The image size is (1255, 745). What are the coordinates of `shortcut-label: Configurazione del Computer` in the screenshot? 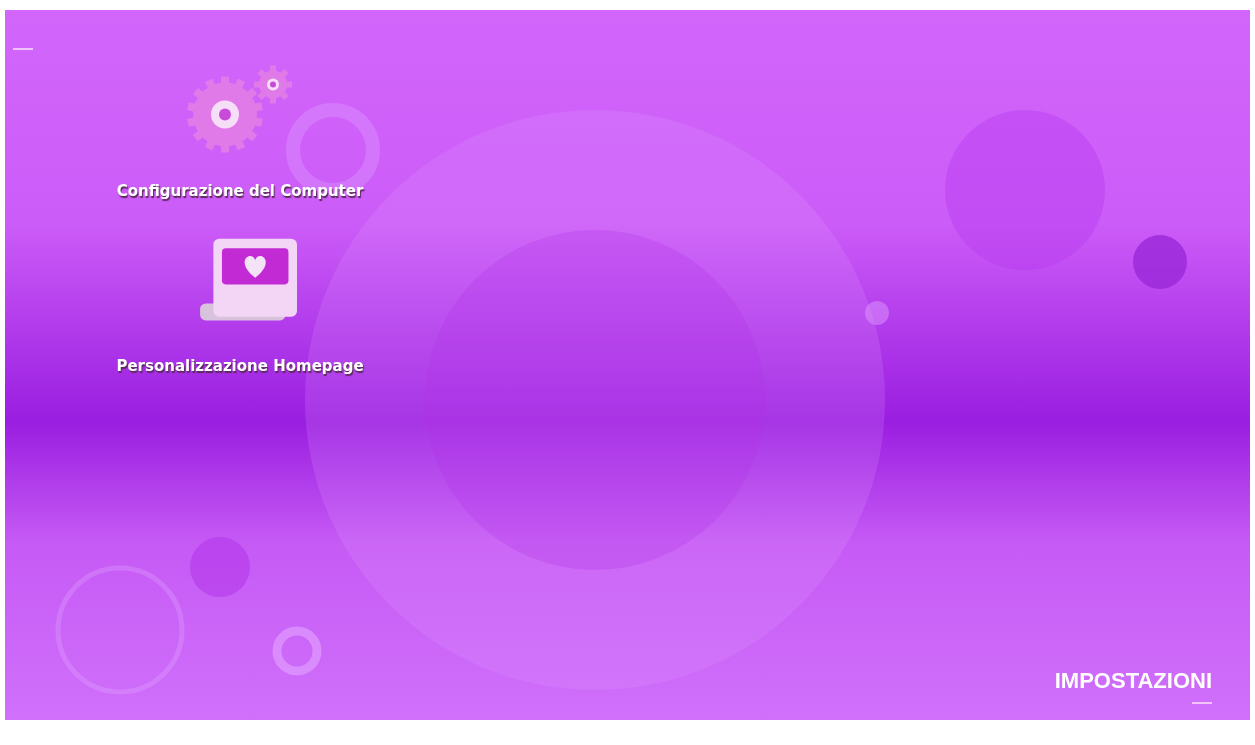 It's located at (240, 191).